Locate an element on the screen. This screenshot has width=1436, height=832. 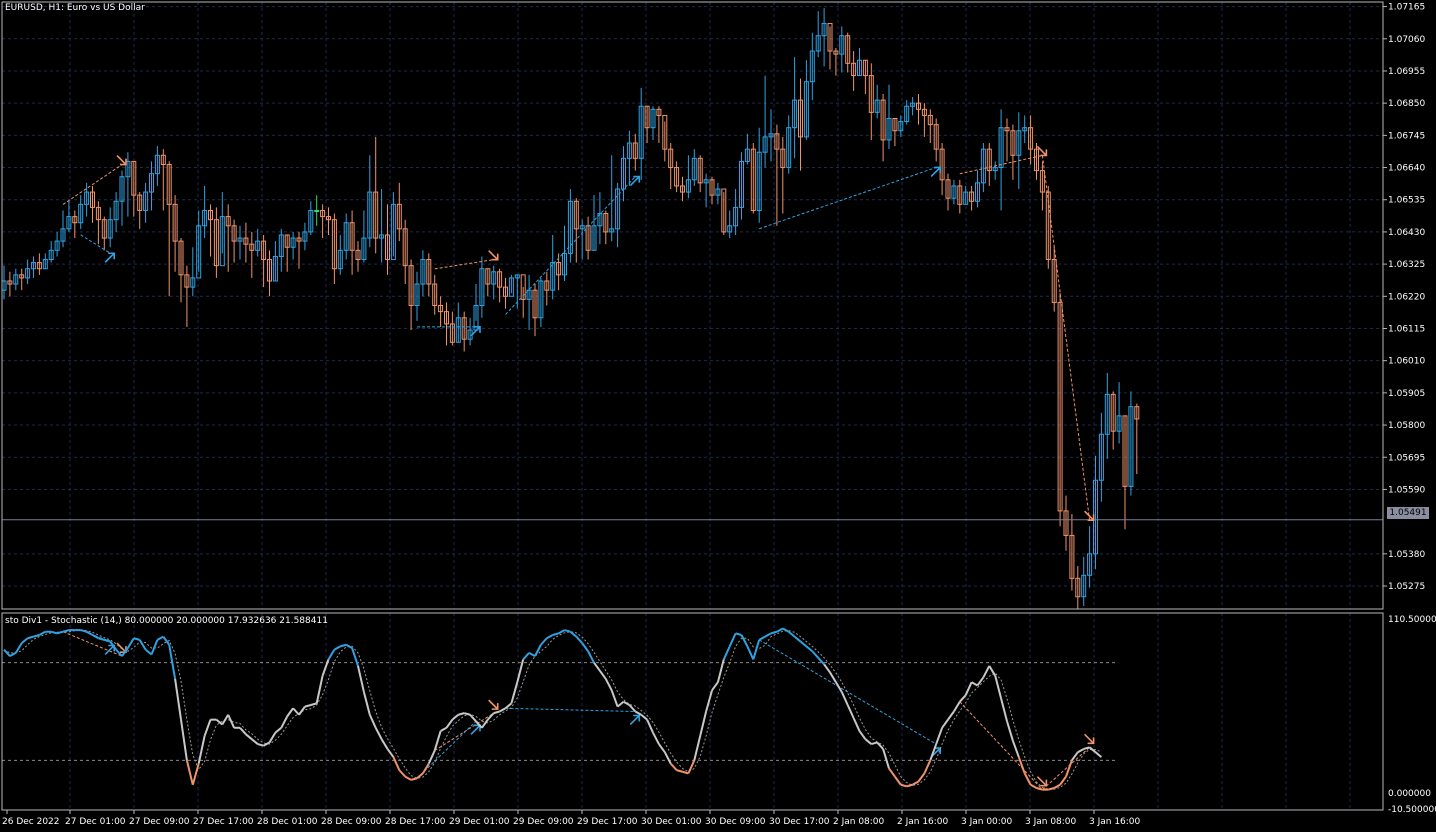
divergence-line is located at coordinates (1066, 338).